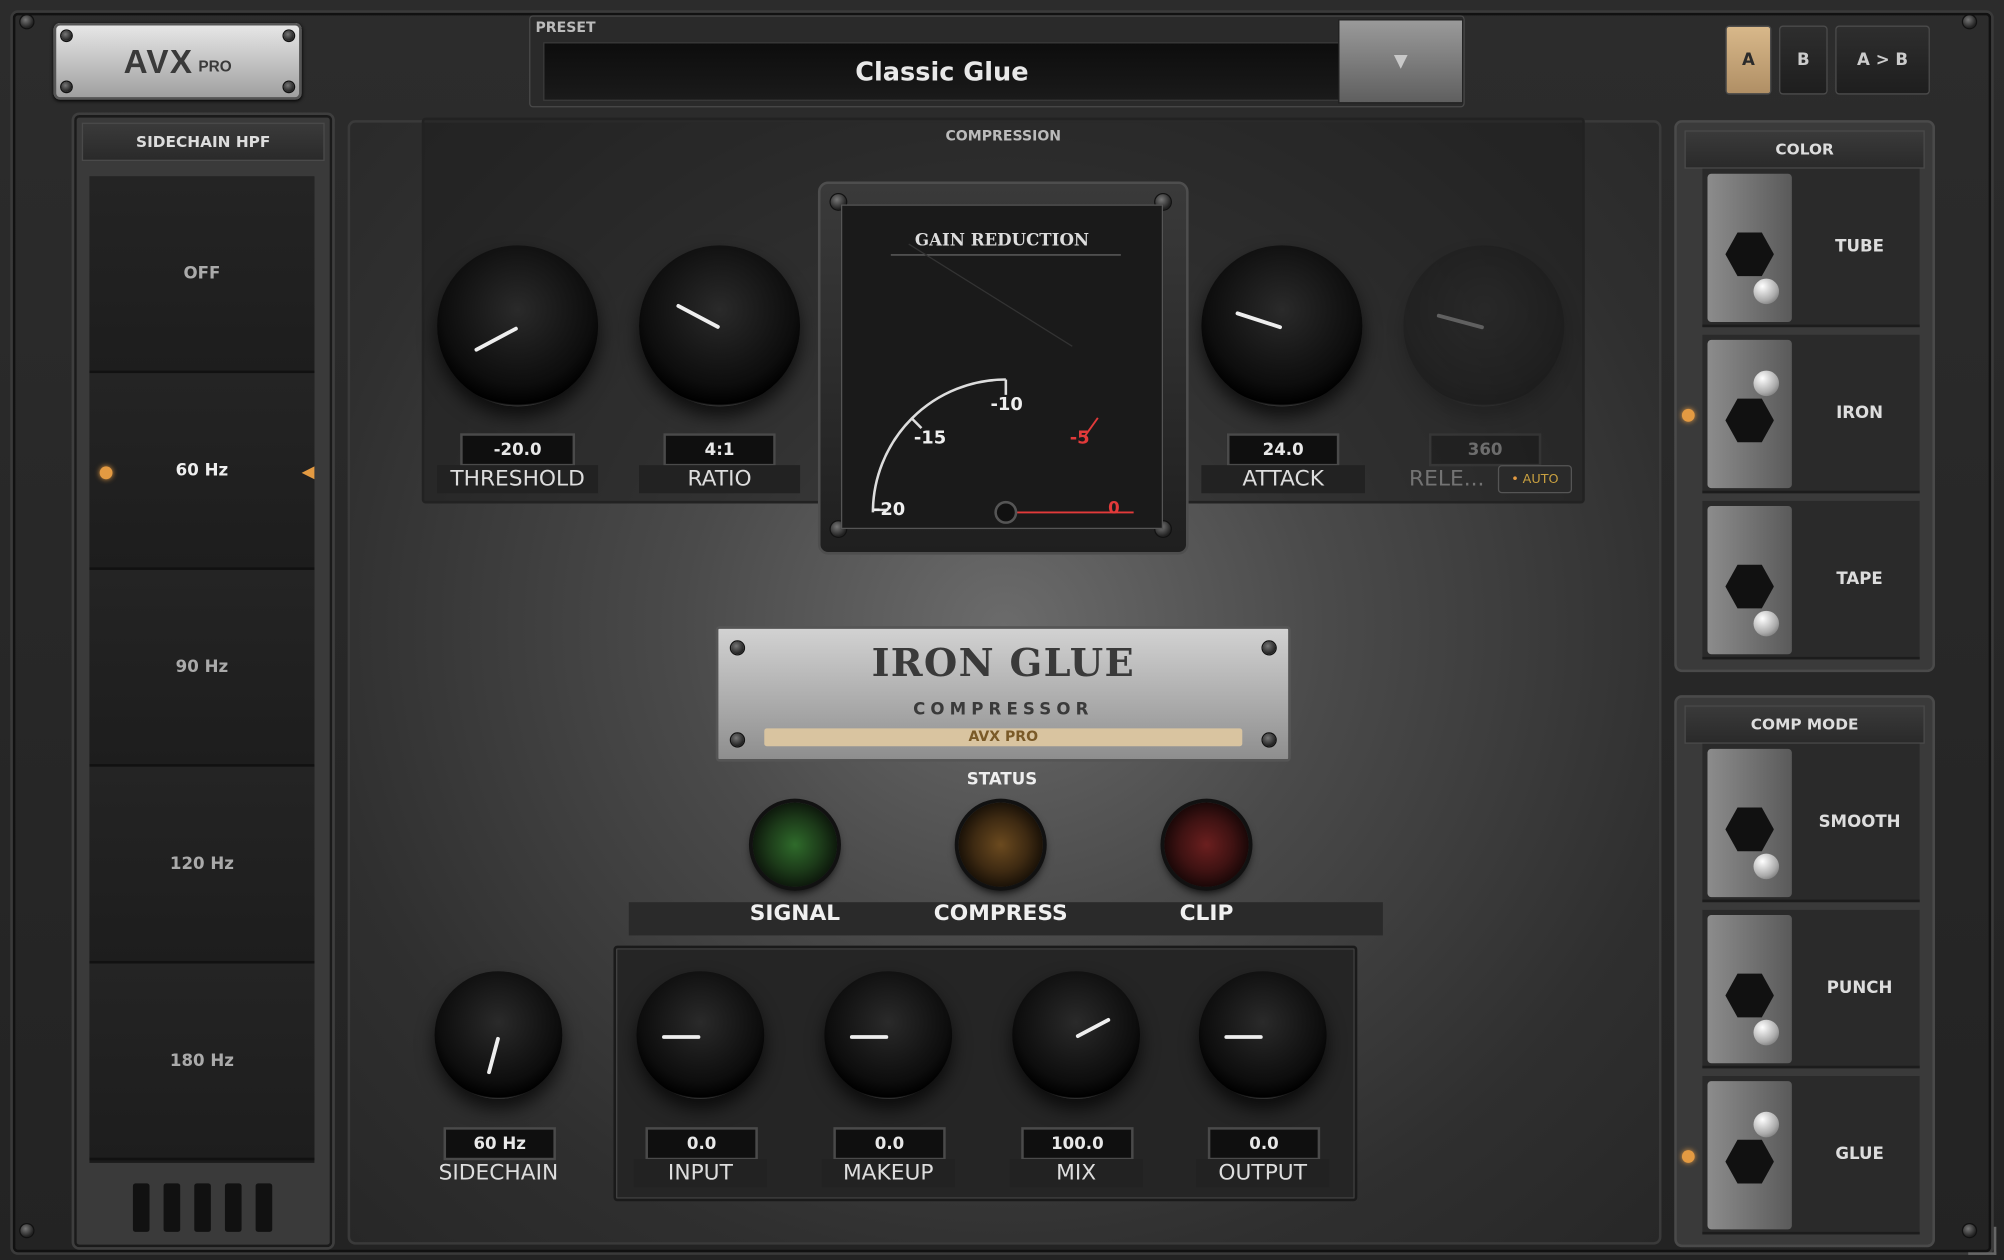 The height and width of the screenshot is (1260, 2004). I want to click on meter-scale, so click(1002, 383).